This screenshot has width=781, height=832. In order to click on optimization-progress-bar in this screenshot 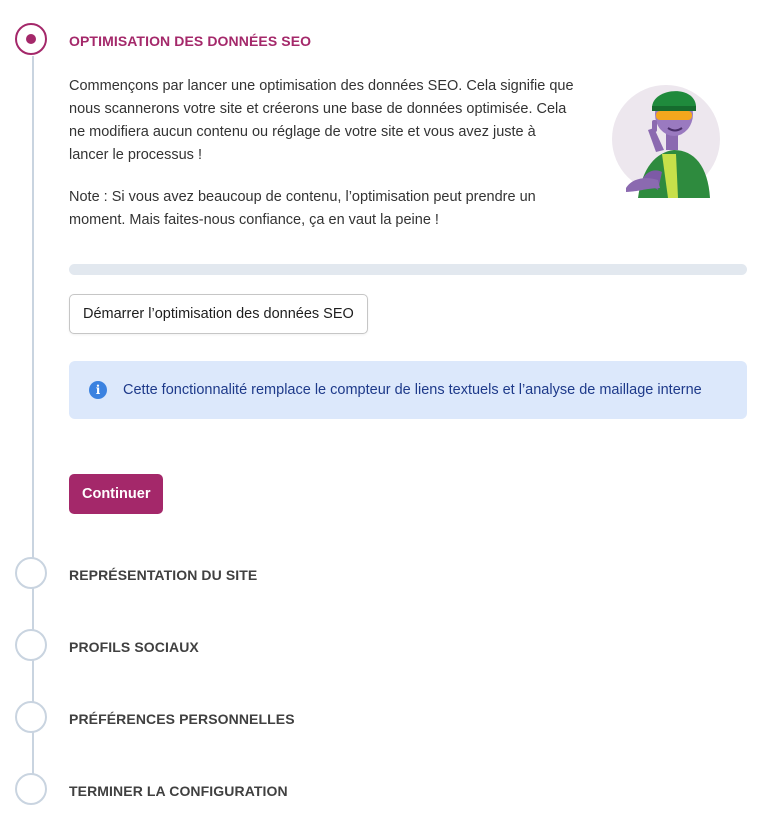, I will do `click(408, 269)`.